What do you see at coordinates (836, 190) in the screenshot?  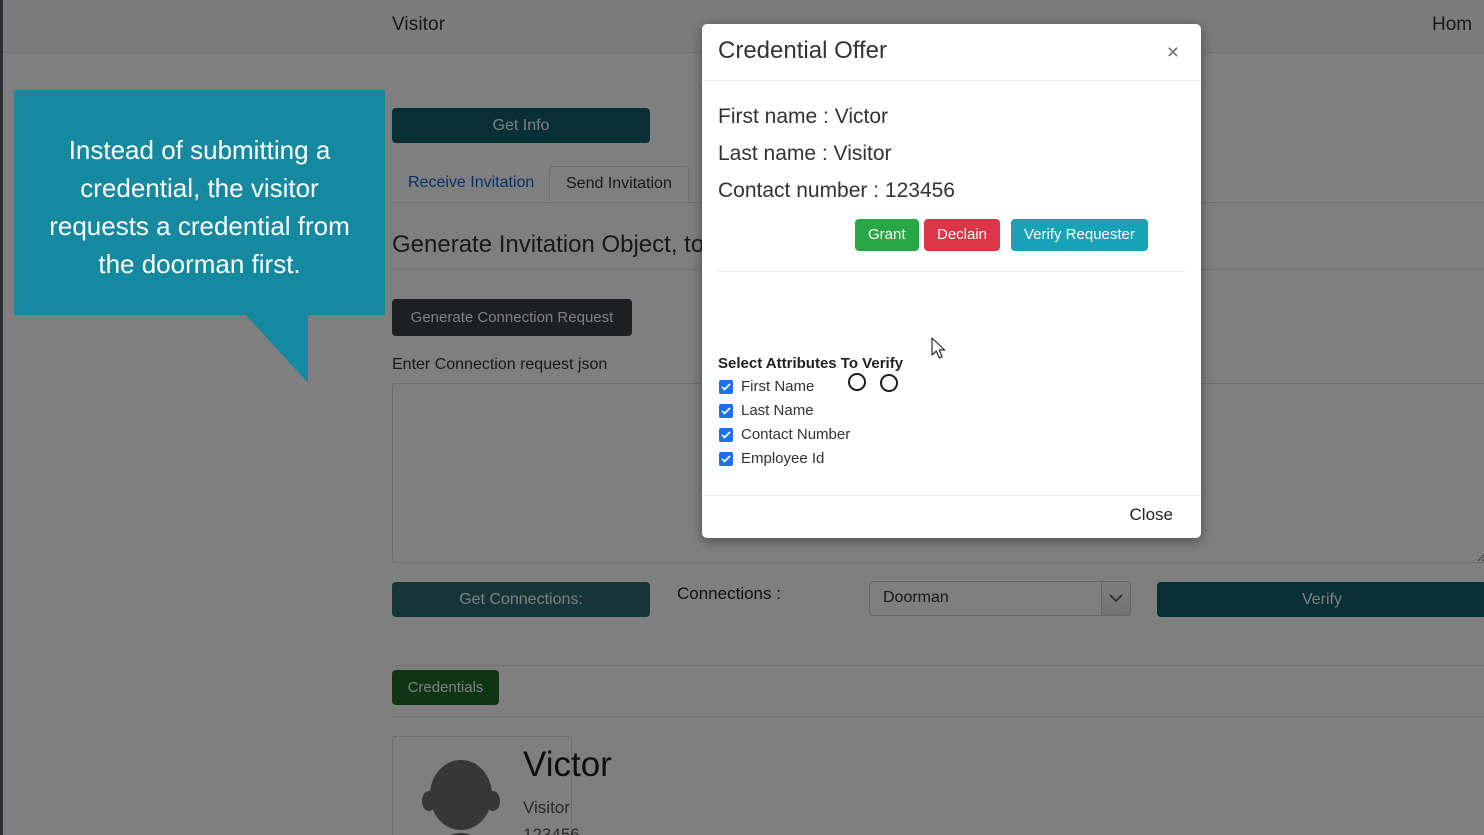 I see `offer-contact-number: Contact number : 123456` at bounding box center [836, 190].